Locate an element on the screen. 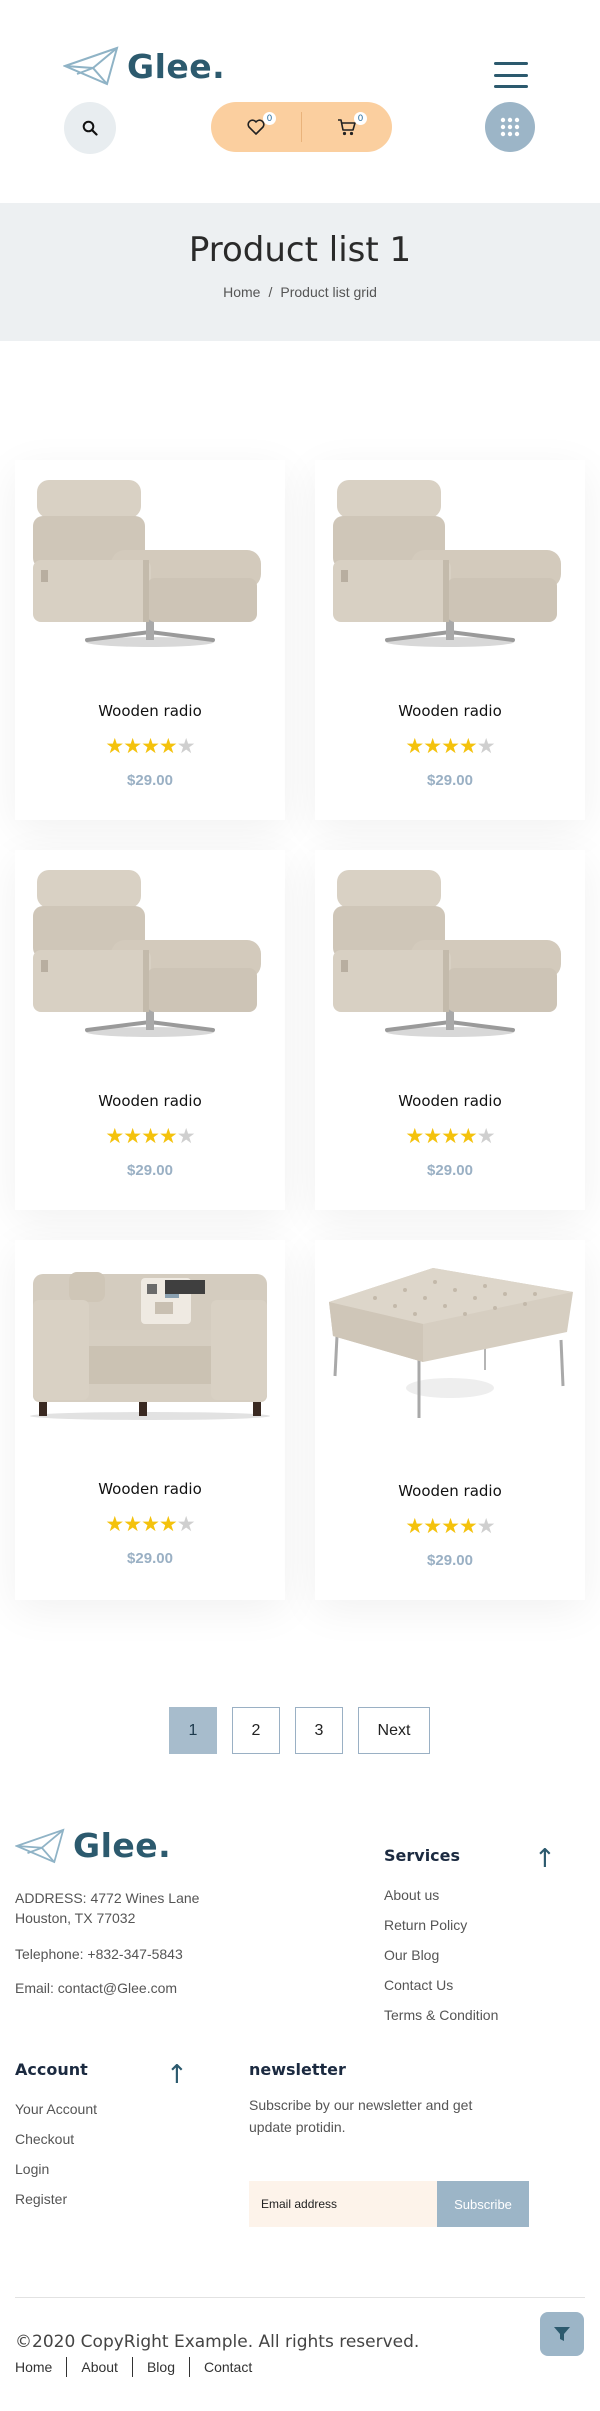 This screenshot has height=2411, width=600. page-2-button: 2 is located at coordinates (256, 1730).